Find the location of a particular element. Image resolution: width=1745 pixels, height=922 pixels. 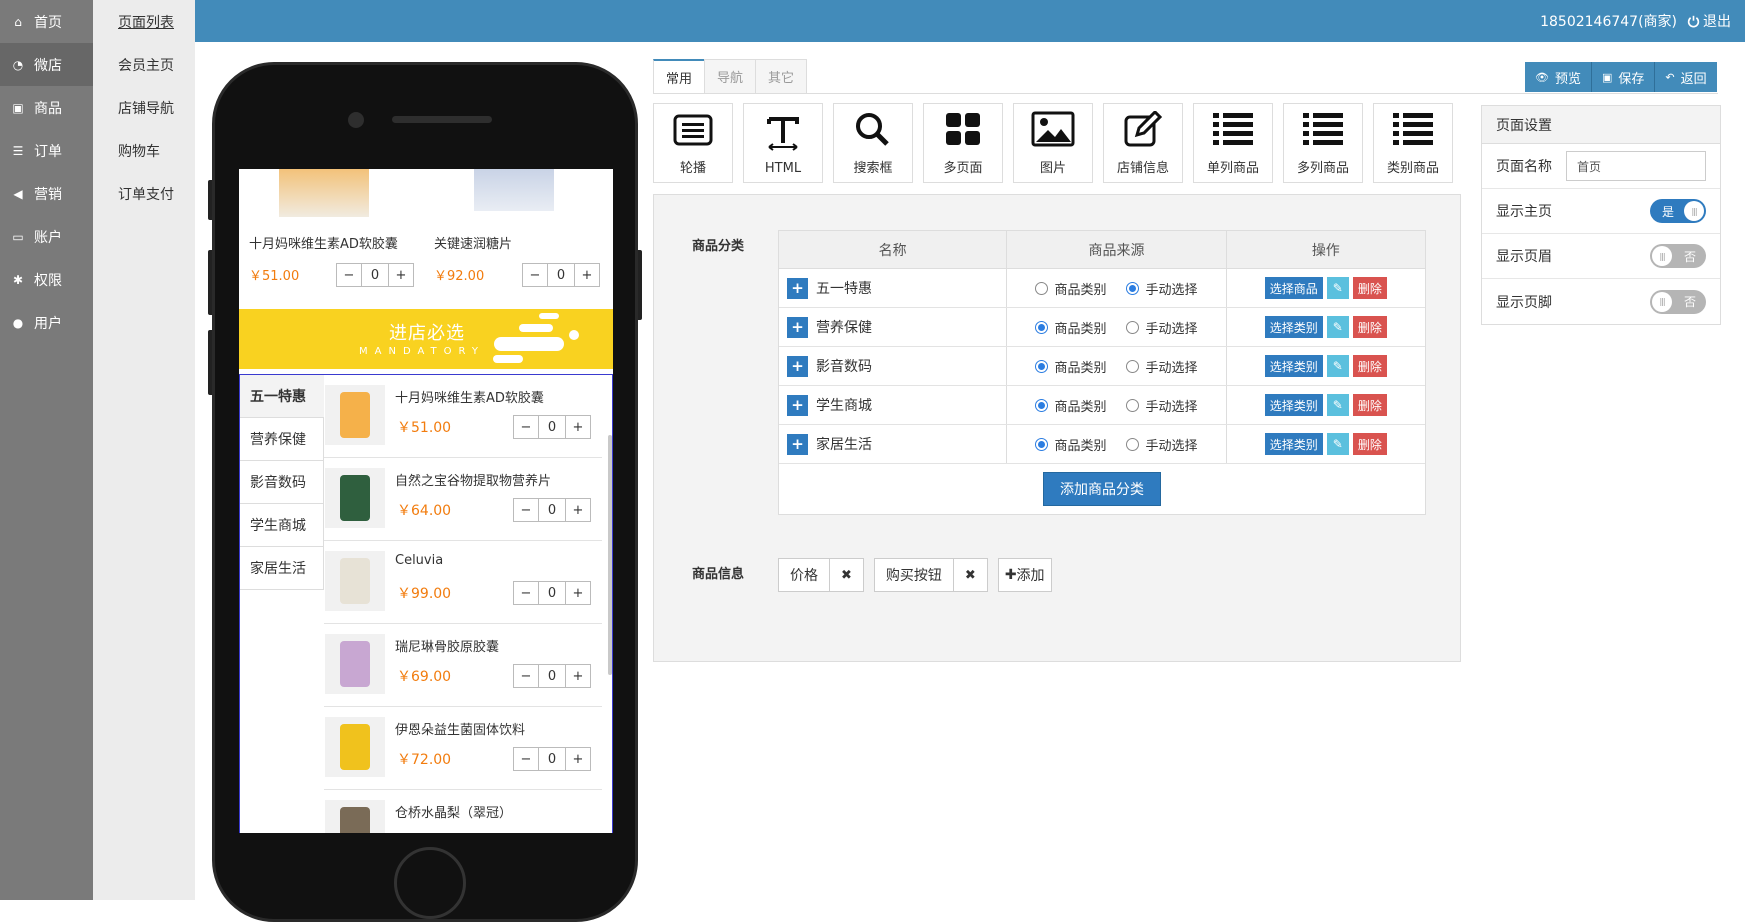

select-button: 选择商品 is located at coordinates (1293, 288).